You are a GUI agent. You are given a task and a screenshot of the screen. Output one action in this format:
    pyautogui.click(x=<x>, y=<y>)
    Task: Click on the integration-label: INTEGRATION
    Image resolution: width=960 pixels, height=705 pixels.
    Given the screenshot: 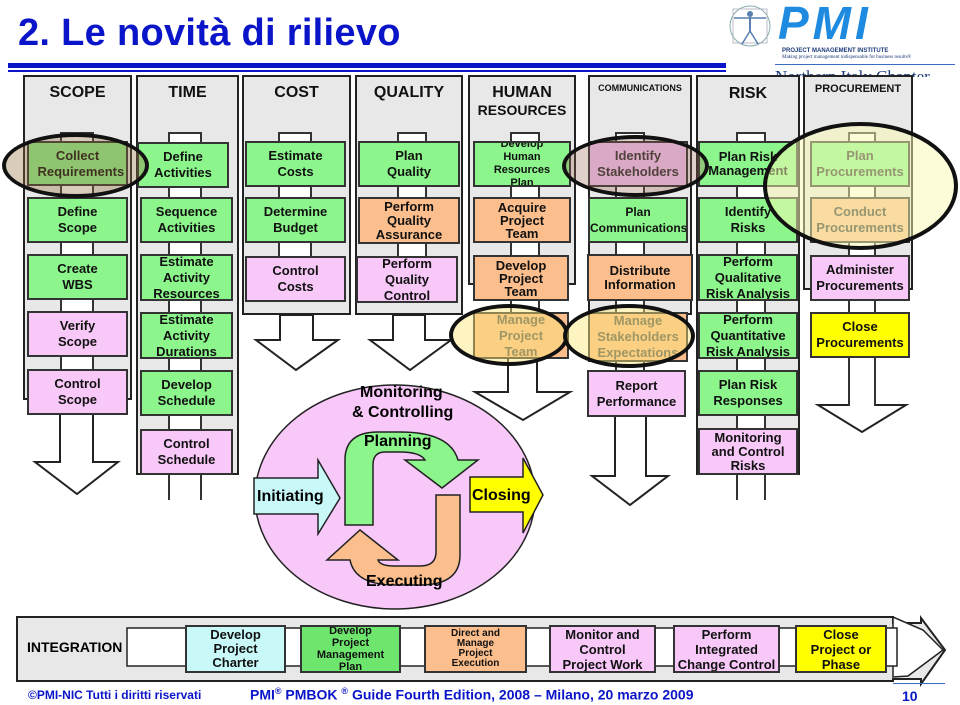 What is the action you would take?
    pyautogui.click(x=75, y=647)
    